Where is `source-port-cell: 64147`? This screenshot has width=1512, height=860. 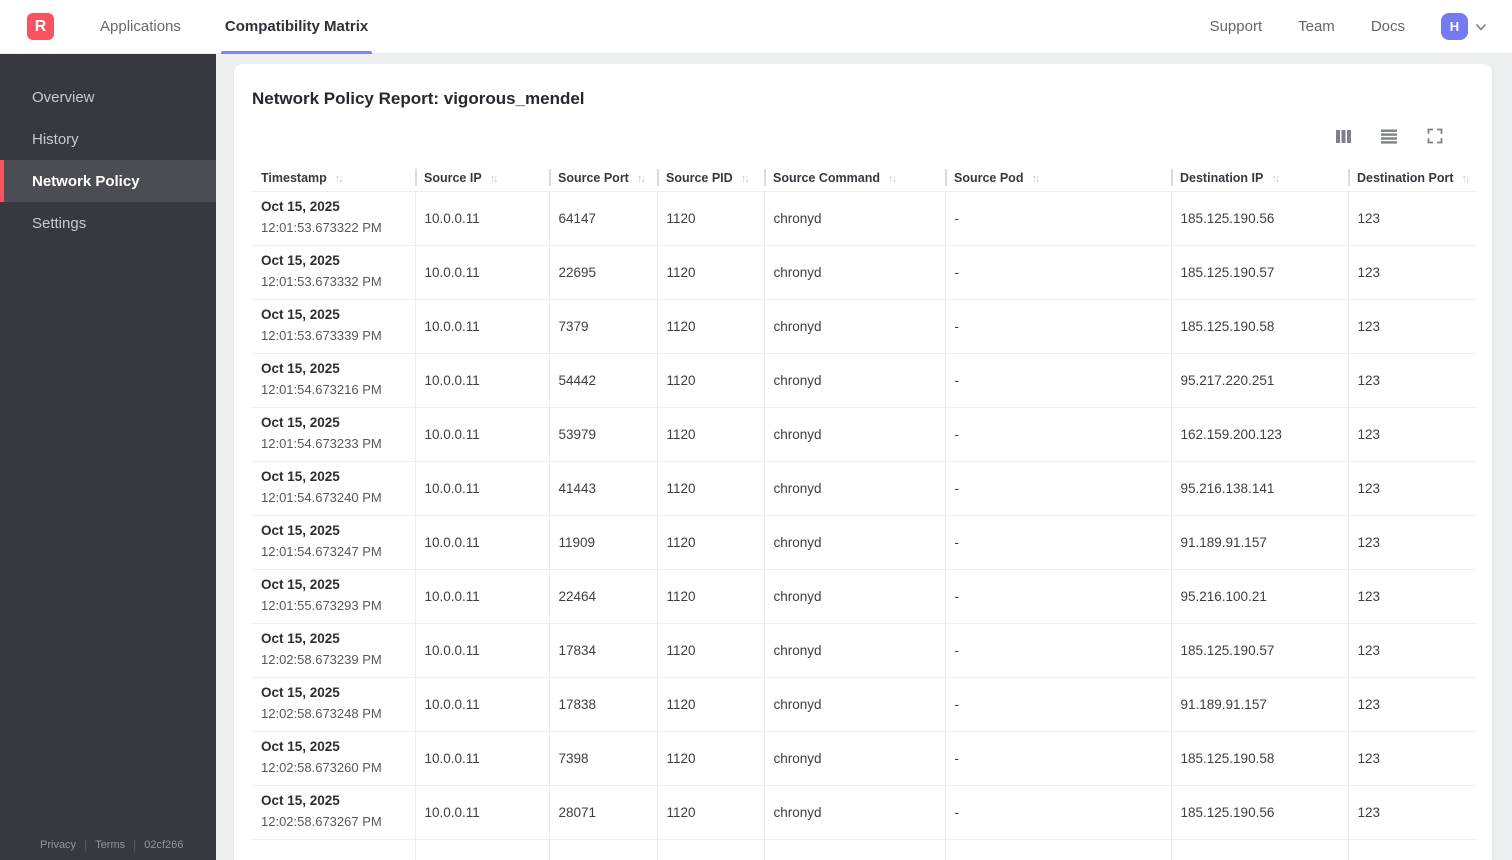
source-port-cell: 64147 is located at coordinates (602, 218).